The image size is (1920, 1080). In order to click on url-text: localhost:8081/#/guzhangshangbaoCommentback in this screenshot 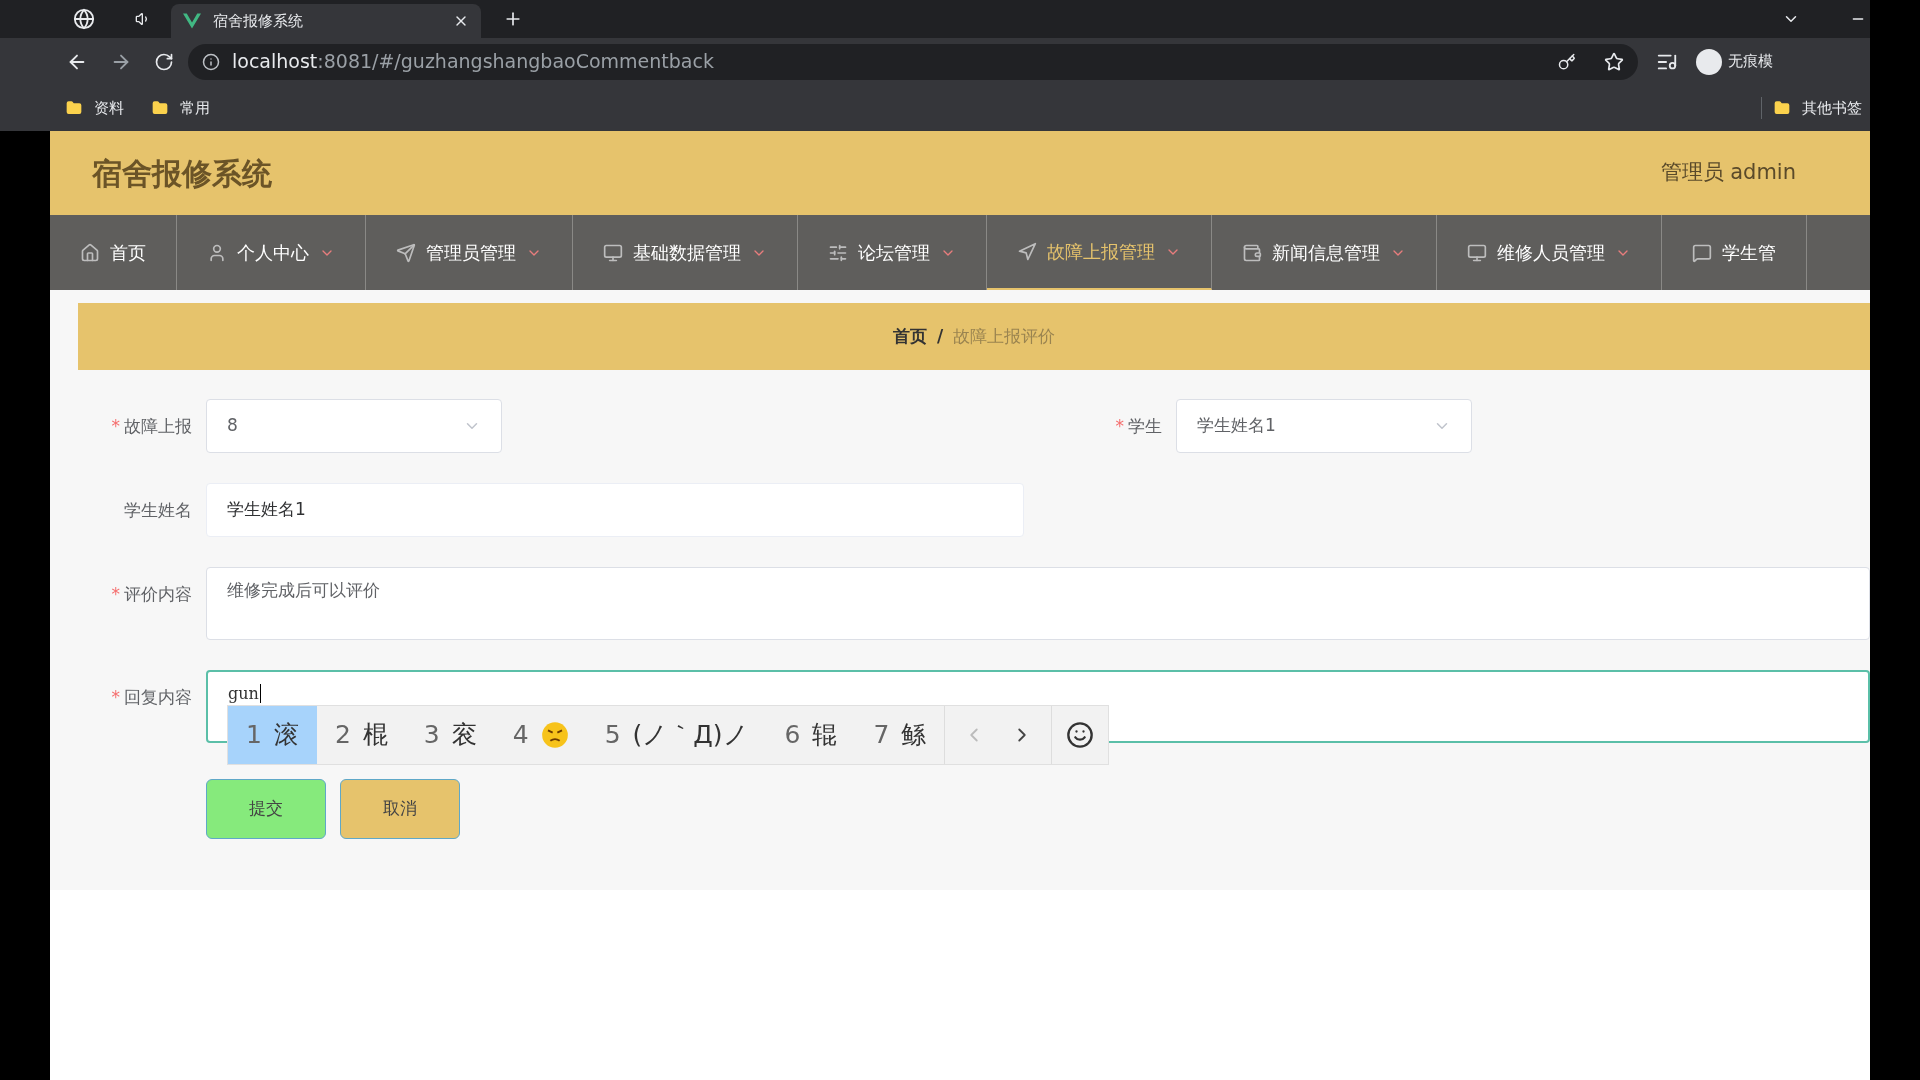, I will do `click(473, 62)`.